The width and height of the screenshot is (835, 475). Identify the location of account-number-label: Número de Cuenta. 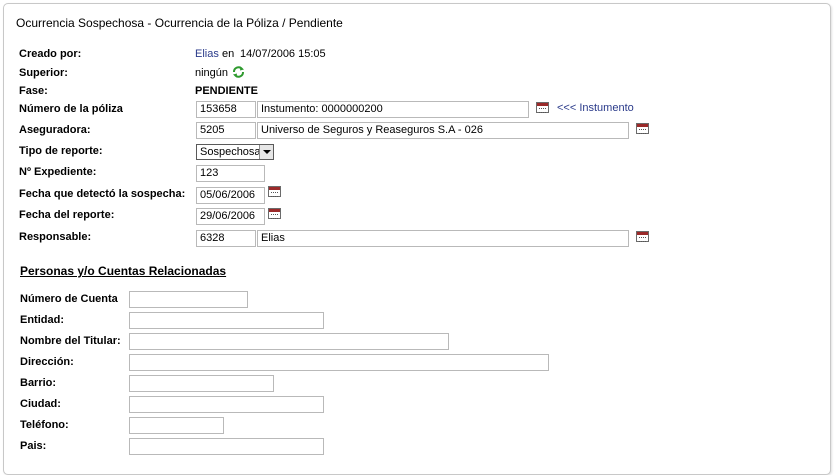
(69, 299).